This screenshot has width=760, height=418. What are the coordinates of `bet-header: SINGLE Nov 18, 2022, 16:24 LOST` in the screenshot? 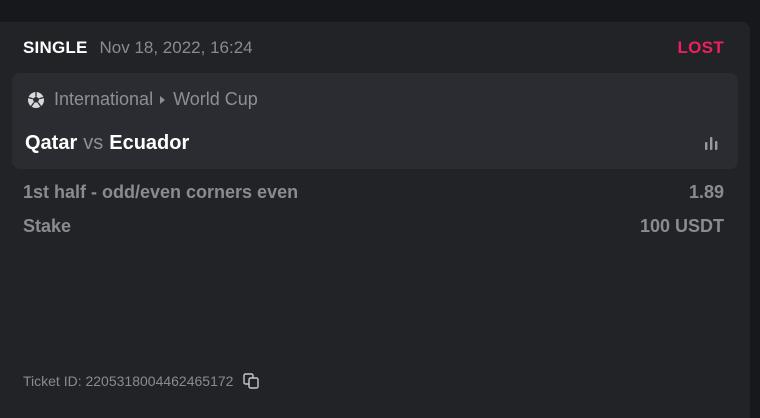 It's located at (373, 48).